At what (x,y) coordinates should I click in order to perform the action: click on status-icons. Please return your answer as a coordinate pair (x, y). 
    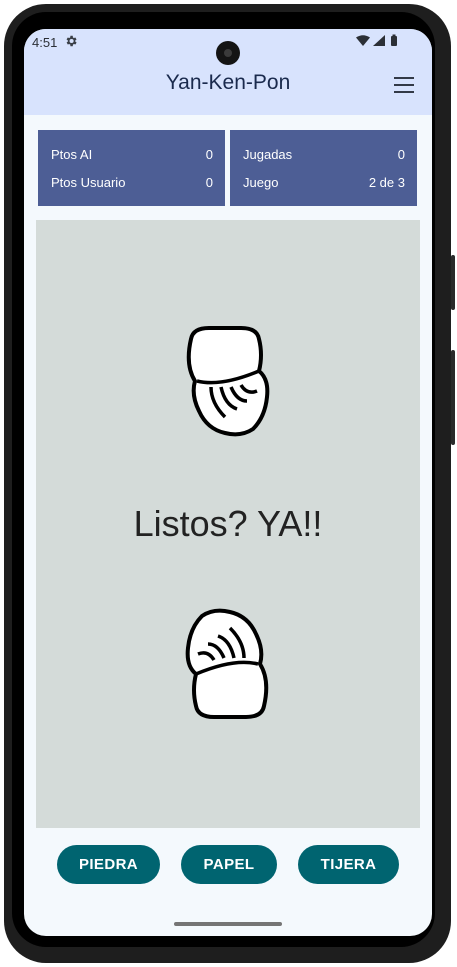
    Looking at the image, I should click on (376, 40).